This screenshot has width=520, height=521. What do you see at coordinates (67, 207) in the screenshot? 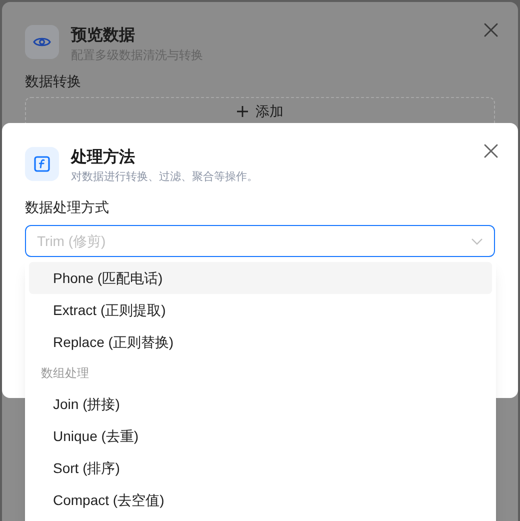
I see `field-label: 数据处理方式` at bounding box center [67, 207].